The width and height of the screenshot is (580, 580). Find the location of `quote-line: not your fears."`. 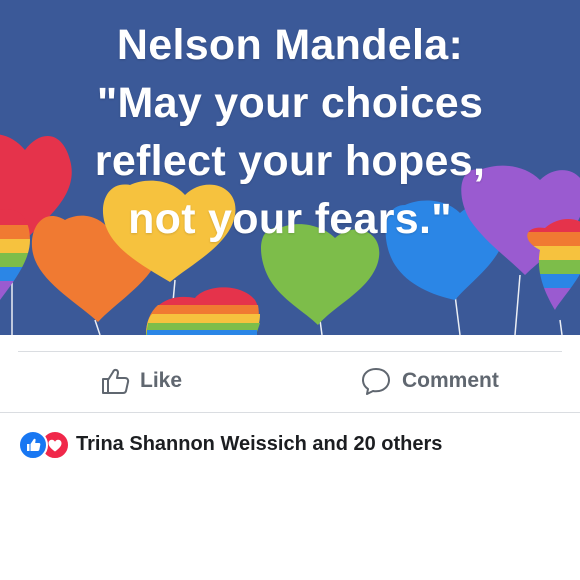

quote-line: not your fears." is located at coordinates (290, 219).